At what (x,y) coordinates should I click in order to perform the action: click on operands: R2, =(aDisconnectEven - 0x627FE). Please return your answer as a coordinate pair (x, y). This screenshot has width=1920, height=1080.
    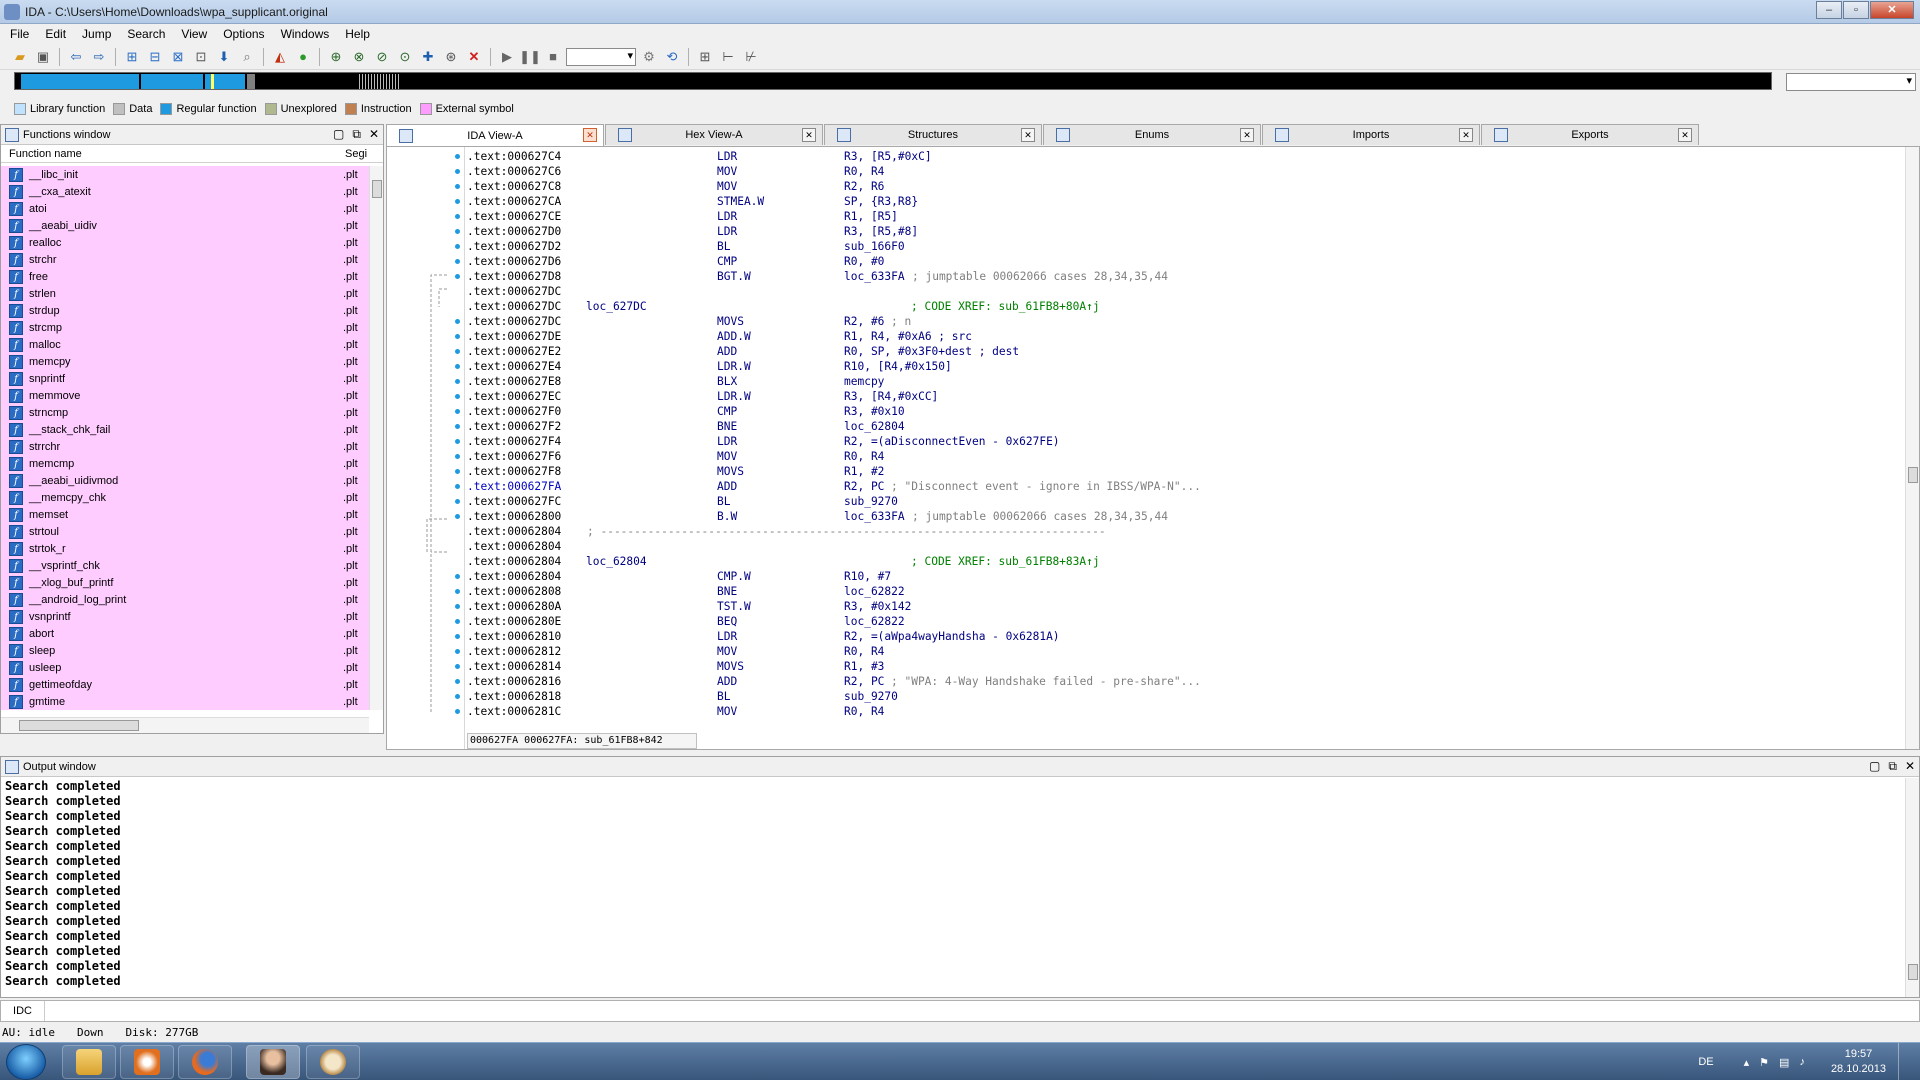
    Looking at the image, I should click on (952, 441).